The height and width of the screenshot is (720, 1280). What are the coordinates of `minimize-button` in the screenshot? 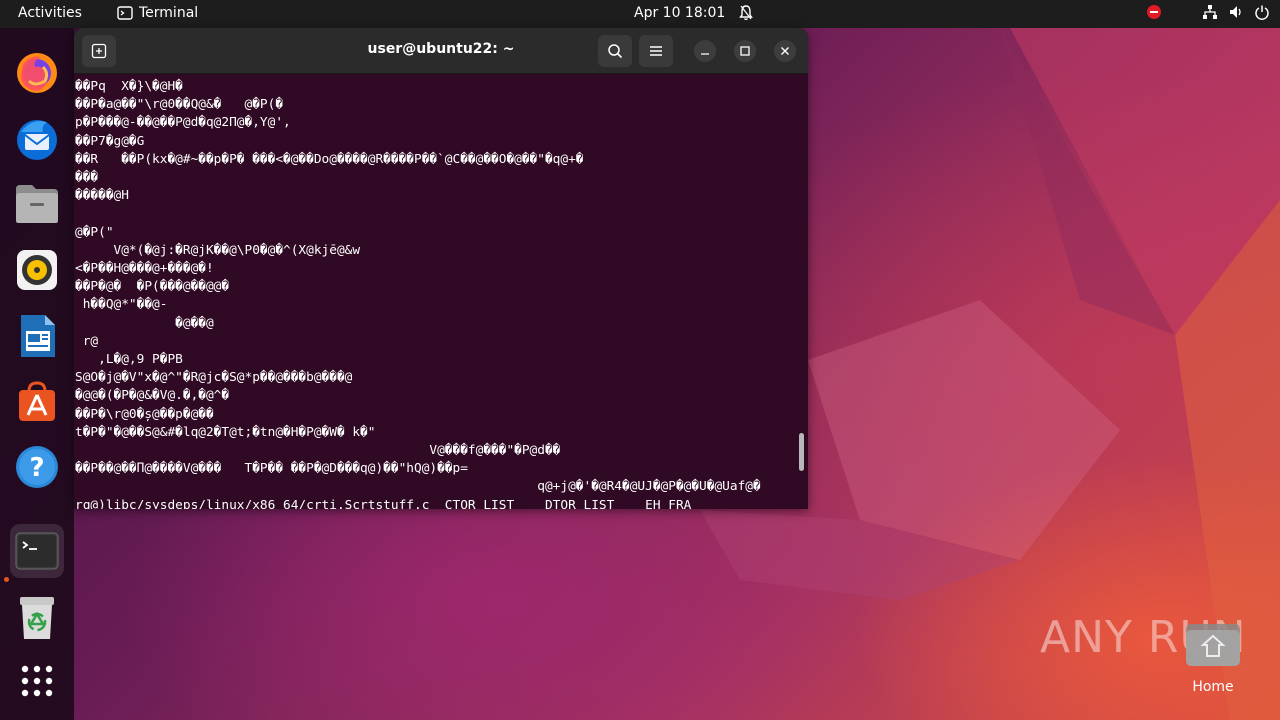 It's located at (705, 51).